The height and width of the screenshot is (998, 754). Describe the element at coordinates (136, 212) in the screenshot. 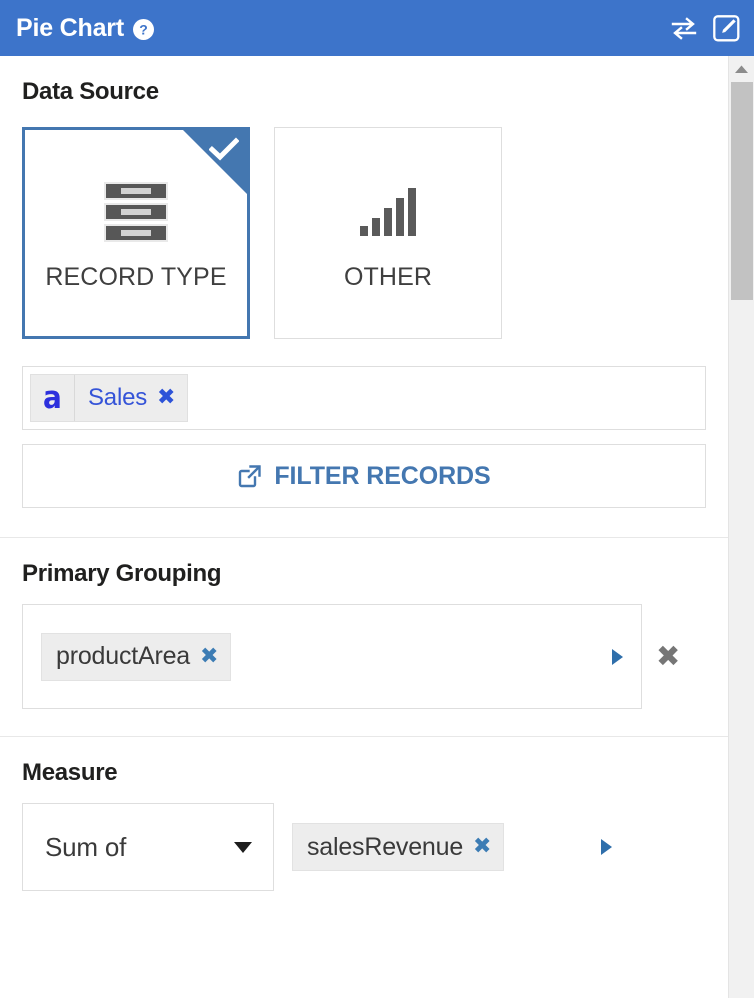

I see `server-stack-icon` at that location.